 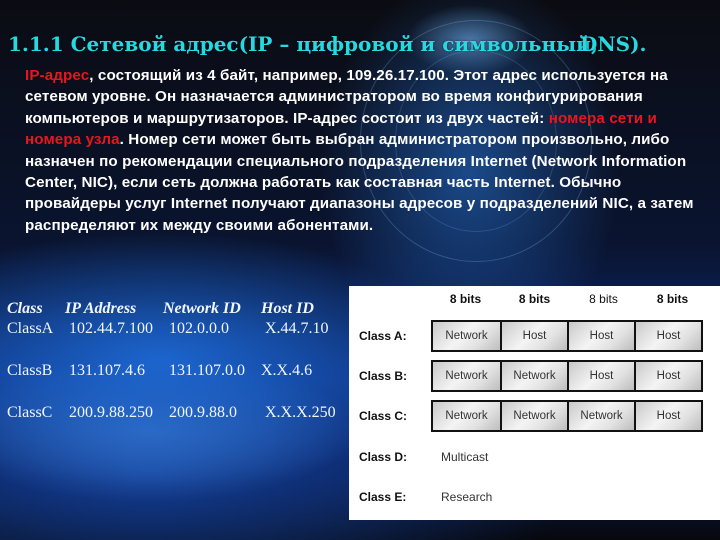 I want to click on class-d-row: Class D: Multicast, so click(x=418, y=457).